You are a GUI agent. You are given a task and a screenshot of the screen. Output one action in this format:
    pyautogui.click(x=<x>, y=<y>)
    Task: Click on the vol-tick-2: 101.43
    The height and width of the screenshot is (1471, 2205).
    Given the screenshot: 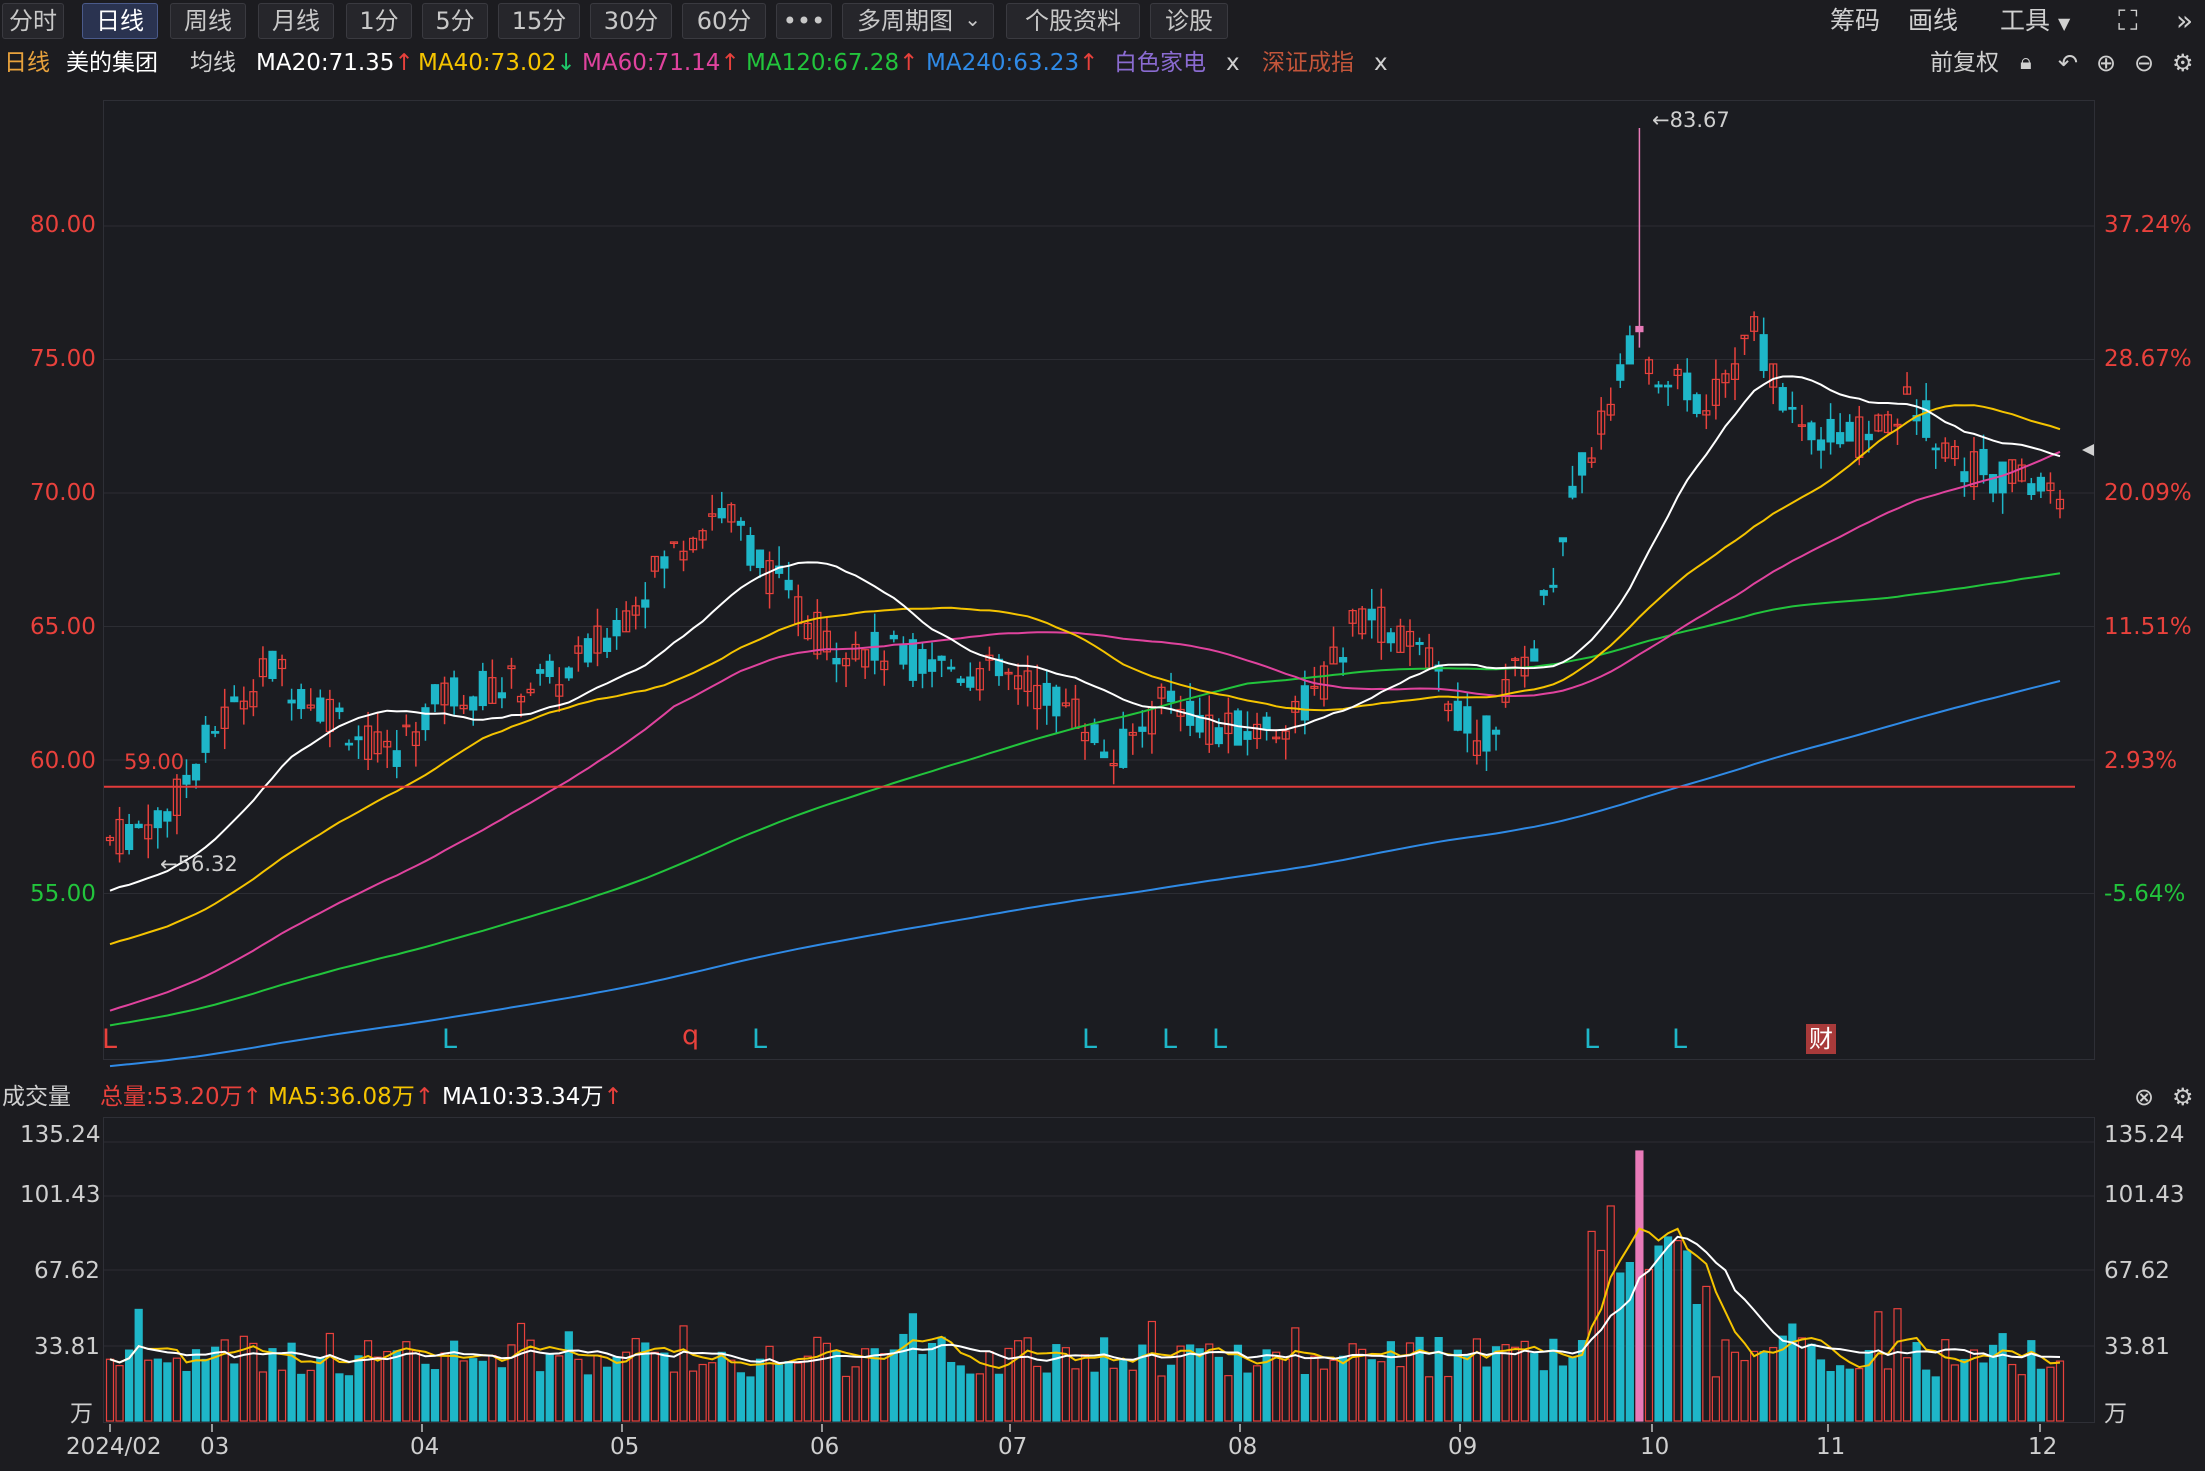 What is the action you would take?
    pyautogui.click(x=60, y=1195)
    